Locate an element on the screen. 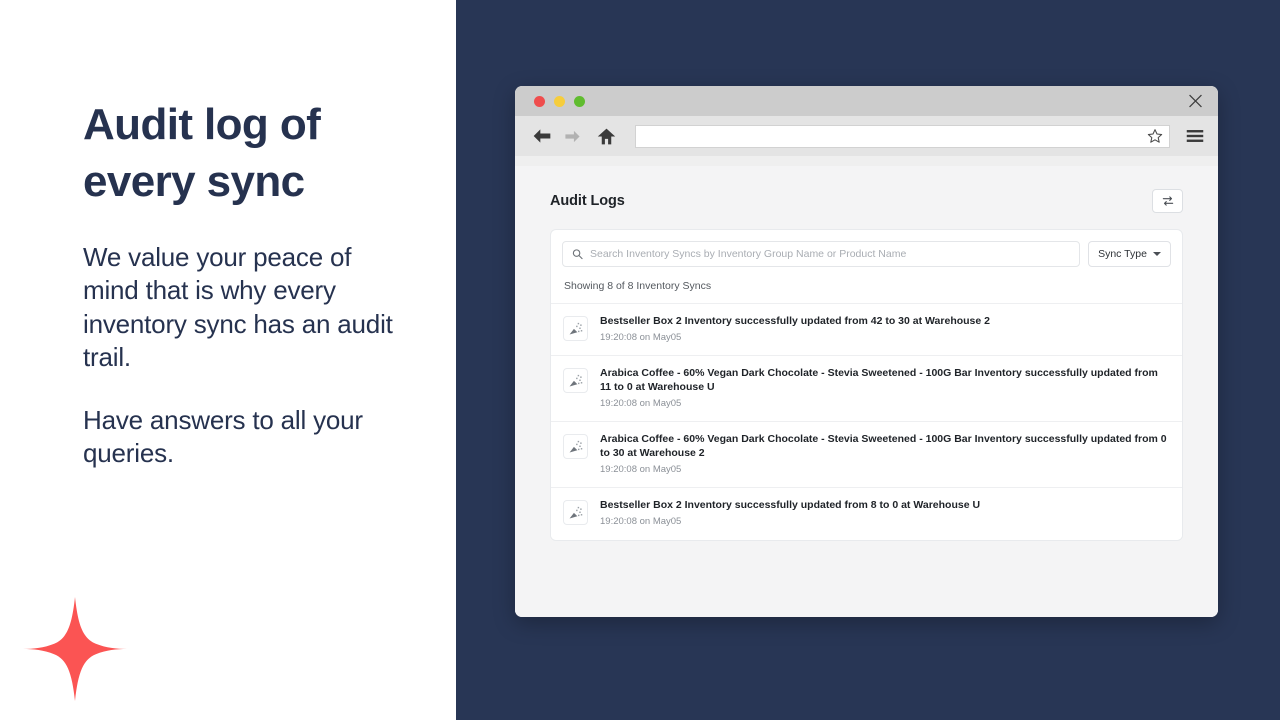 This screenshot has height=720, width=1280. card-toolbar: Sync Type Showing 8 of 8 Inventory Syncs is located at coordinates (866, 266).